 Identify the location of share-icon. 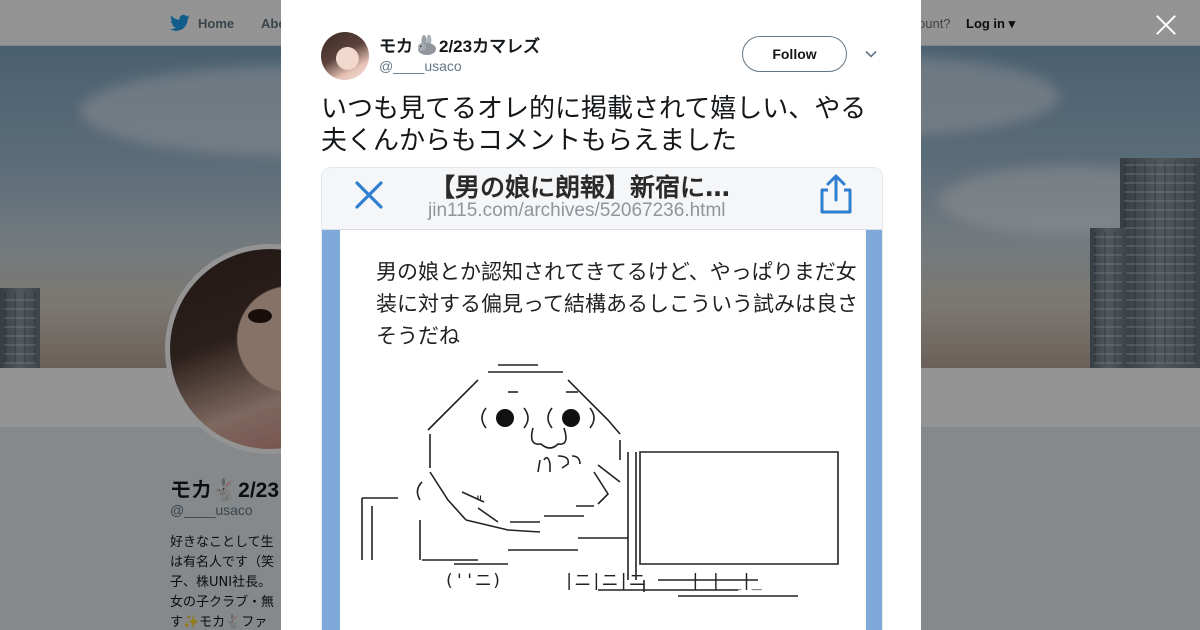
(836, 194).